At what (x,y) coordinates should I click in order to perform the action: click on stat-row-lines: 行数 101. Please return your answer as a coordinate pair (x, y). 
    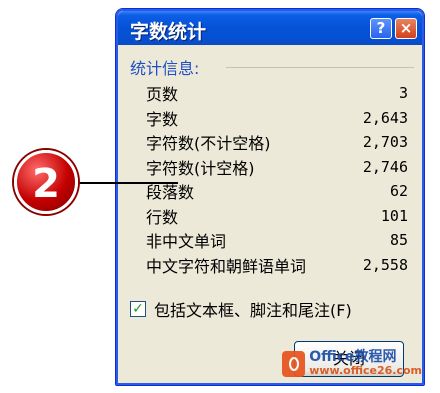
    Looking at the image, I should click on (277, 216).